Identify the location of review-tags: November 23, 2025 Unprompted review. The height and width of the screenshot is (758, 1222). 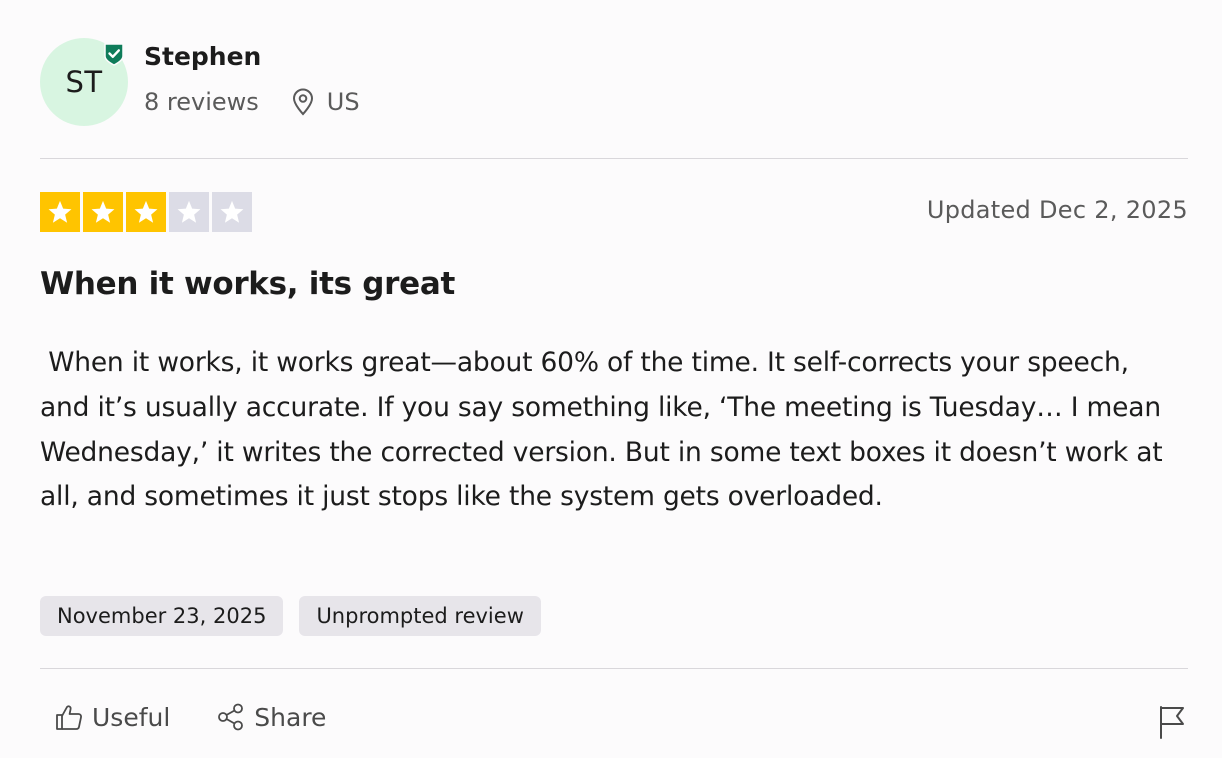
(290, 616).